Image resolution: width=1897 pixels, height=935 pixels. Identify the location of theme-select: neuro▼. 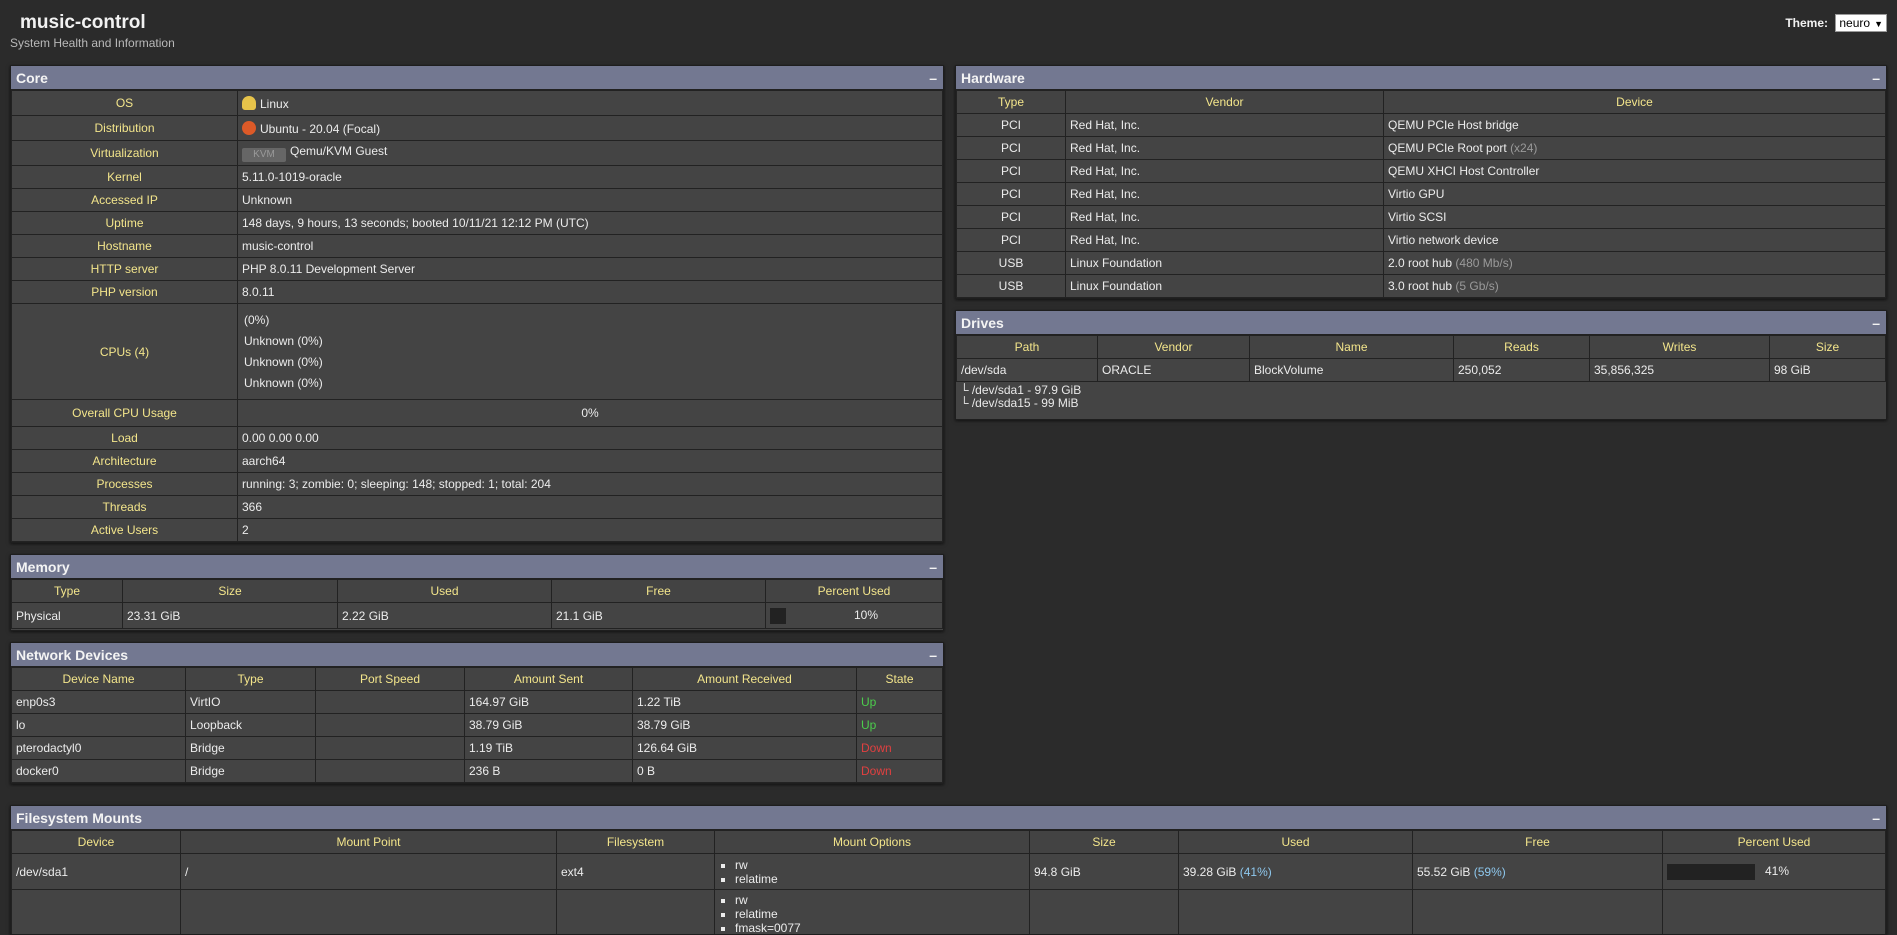
(1861, 23).